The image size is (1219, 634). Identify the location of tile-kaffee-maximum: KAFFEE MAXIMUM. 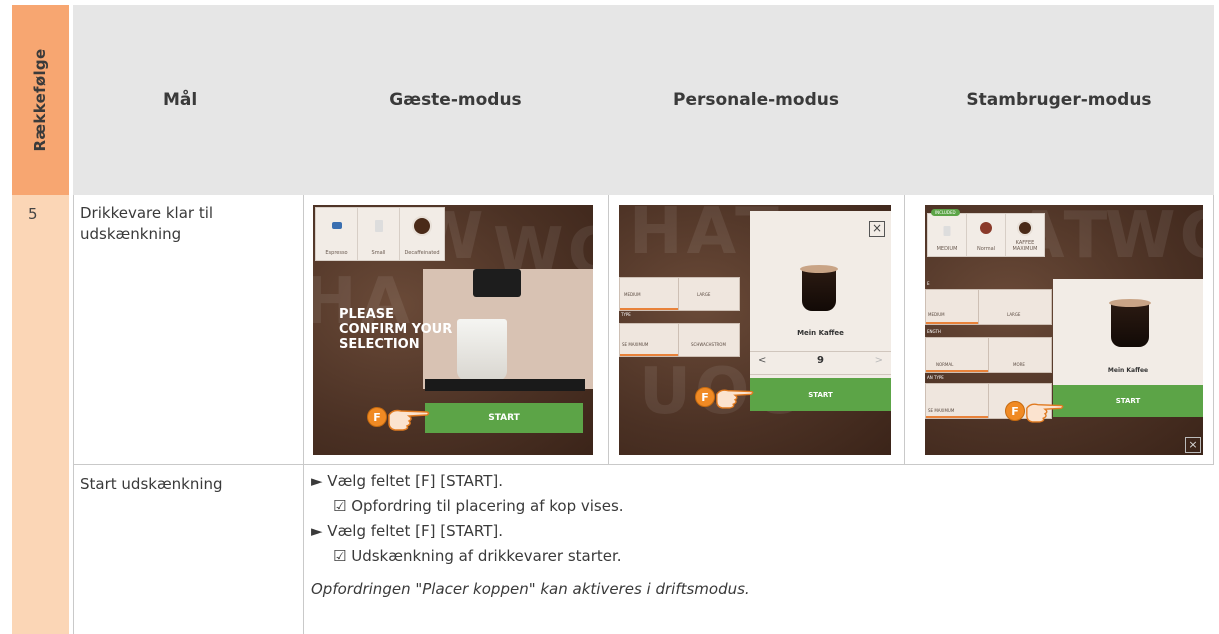
(1025, 235).